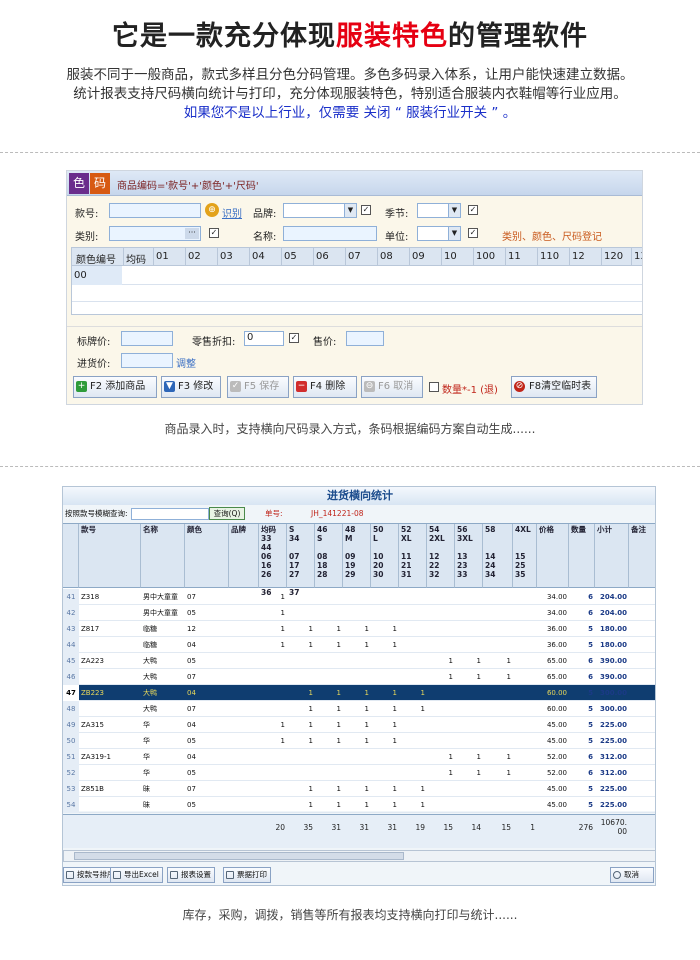 The width and height of the screenshot is (700, 960). I want to click on close-label: 取消, so click(631, 874).